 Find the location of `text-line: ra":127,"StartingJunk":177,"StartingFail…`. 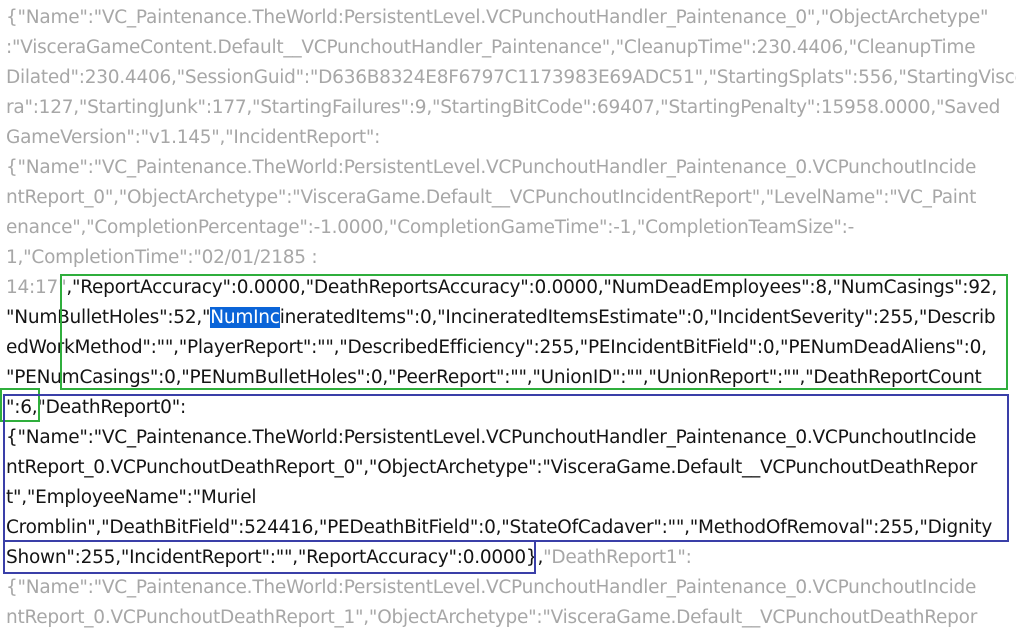

text-line: ra":127,"StartingJunk":177,"StartingFail… is located at coordinates (503, 108).